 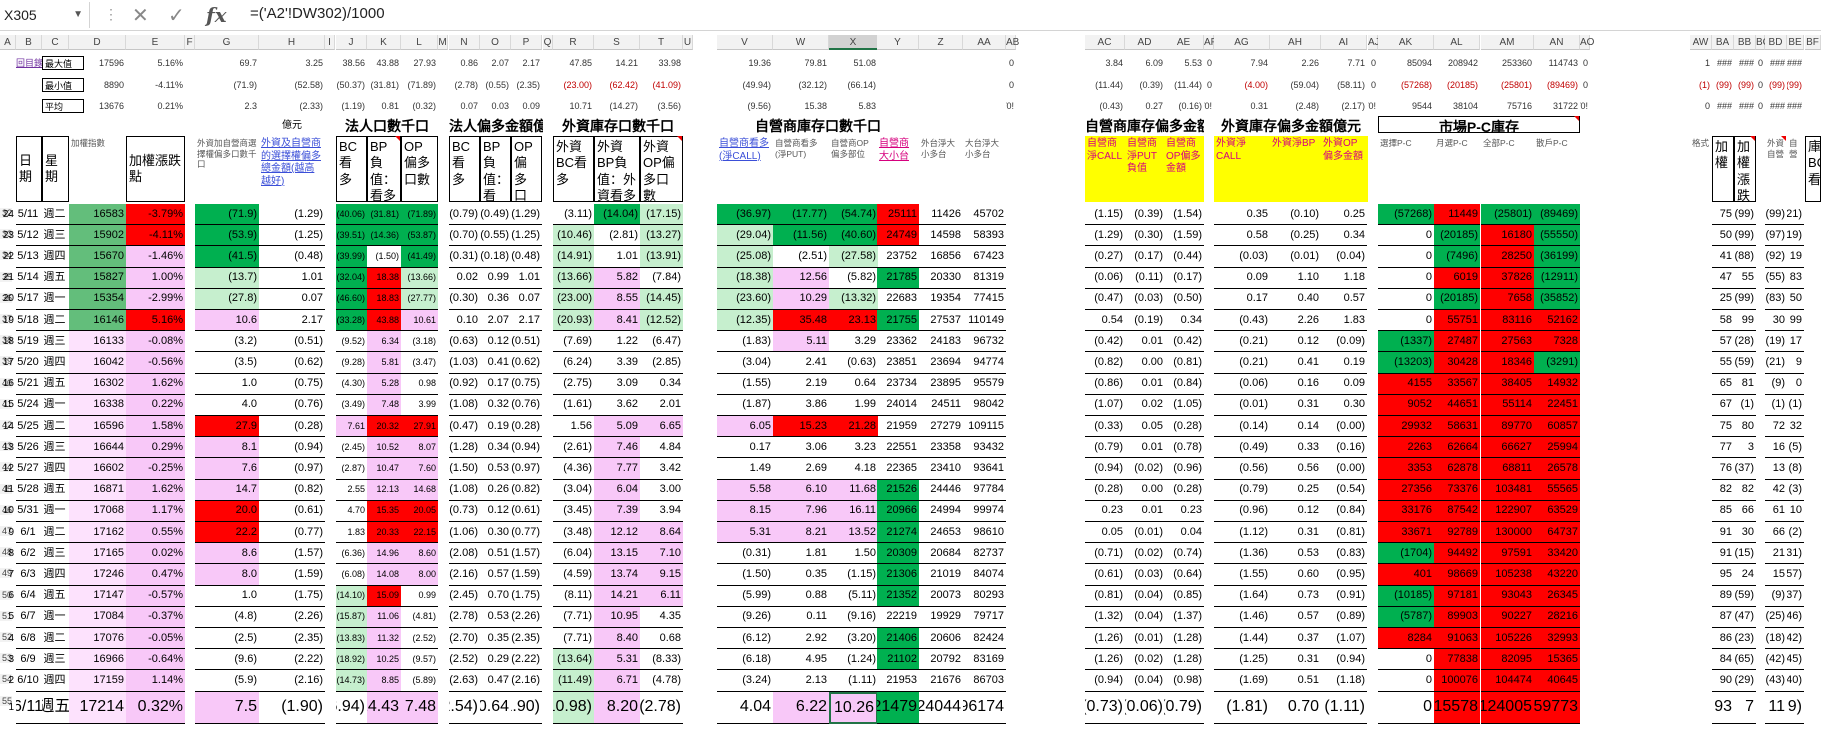 What do you see at coordinates (155, 554) in the screenshot?
I see `data-cell: 0.02%` at bounding box center [155, 554].